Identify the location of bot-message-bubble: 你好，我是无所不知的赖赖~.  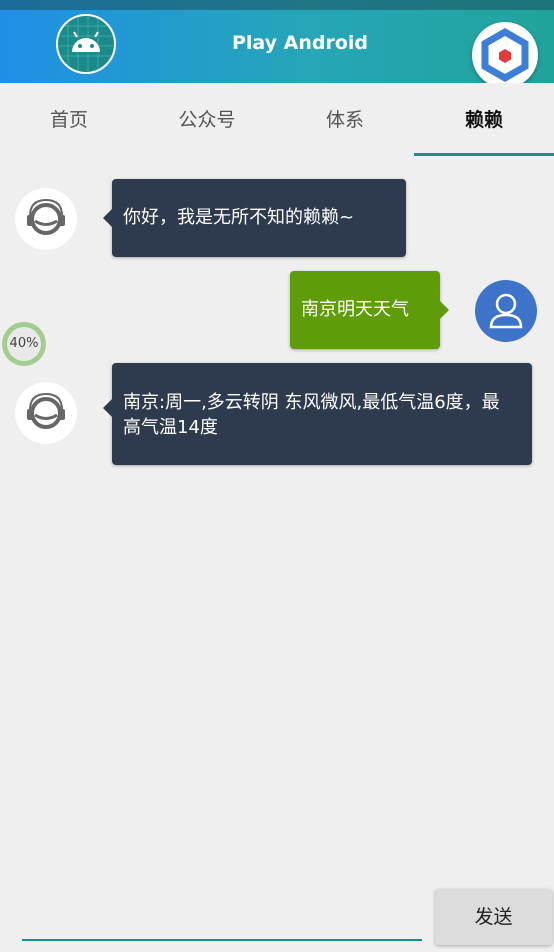
(254, 218).